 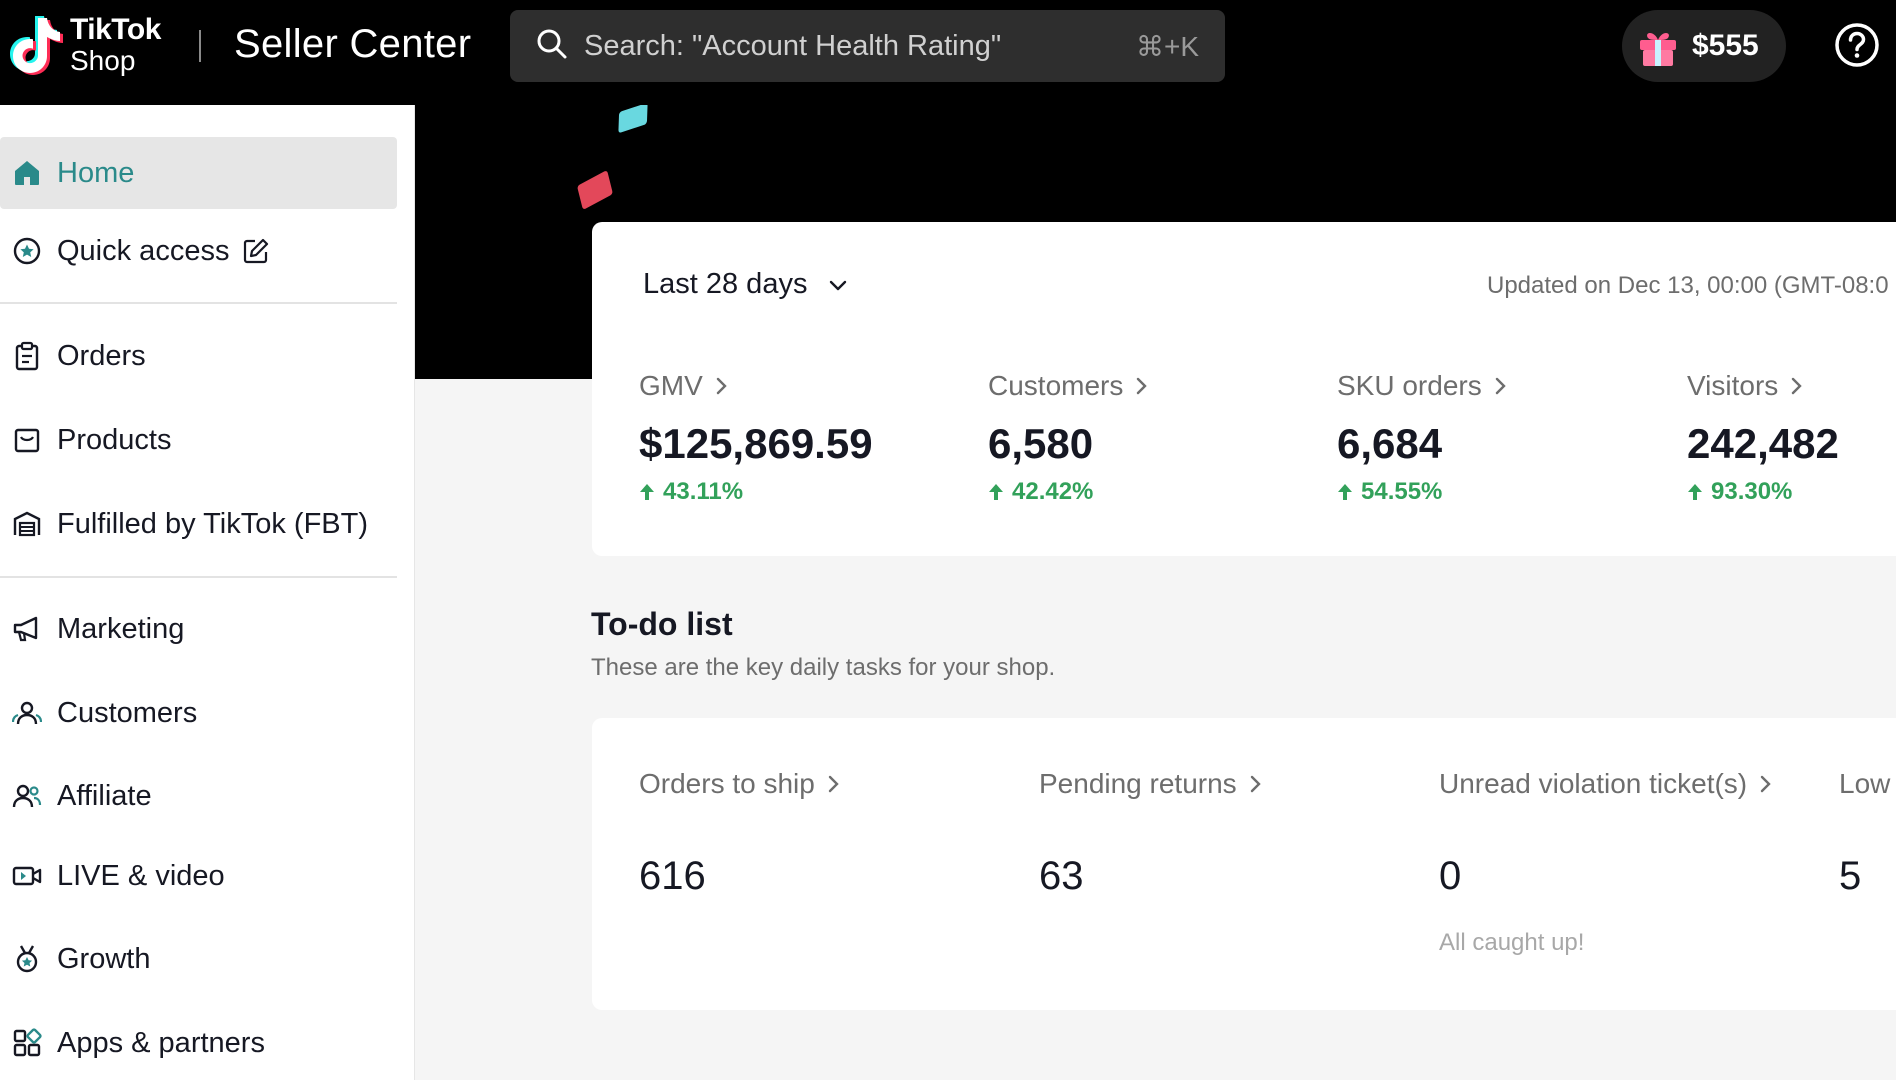 I want to click on metric-change-value: 42.42%, so click(x=1053, y=491).